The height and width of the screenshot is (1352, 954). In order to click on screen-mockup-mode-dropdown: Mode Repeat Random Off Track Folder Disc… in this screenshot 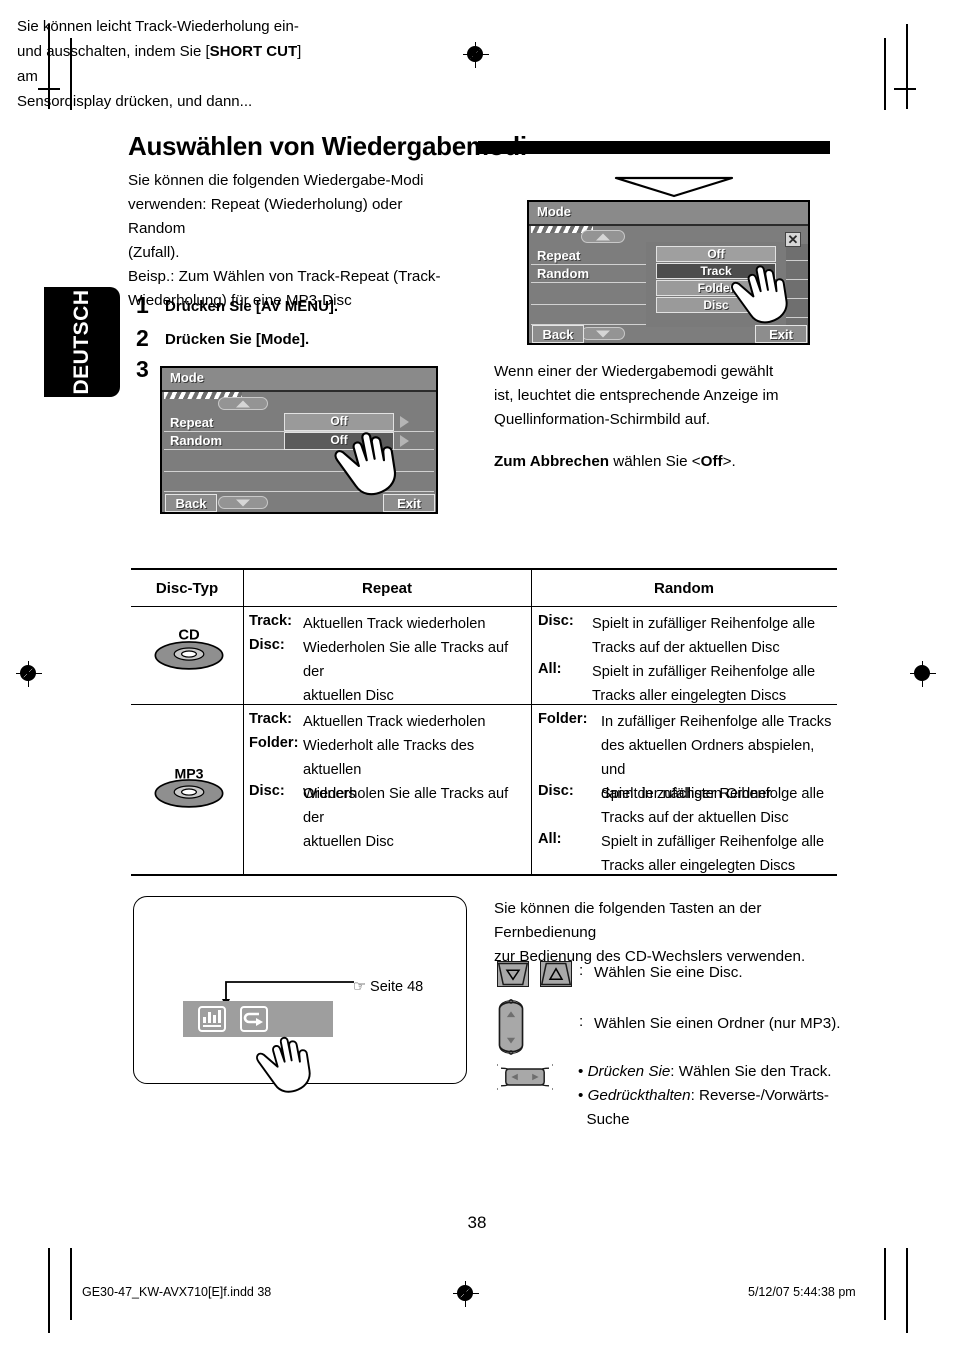, I will do `click(668, 272)`.